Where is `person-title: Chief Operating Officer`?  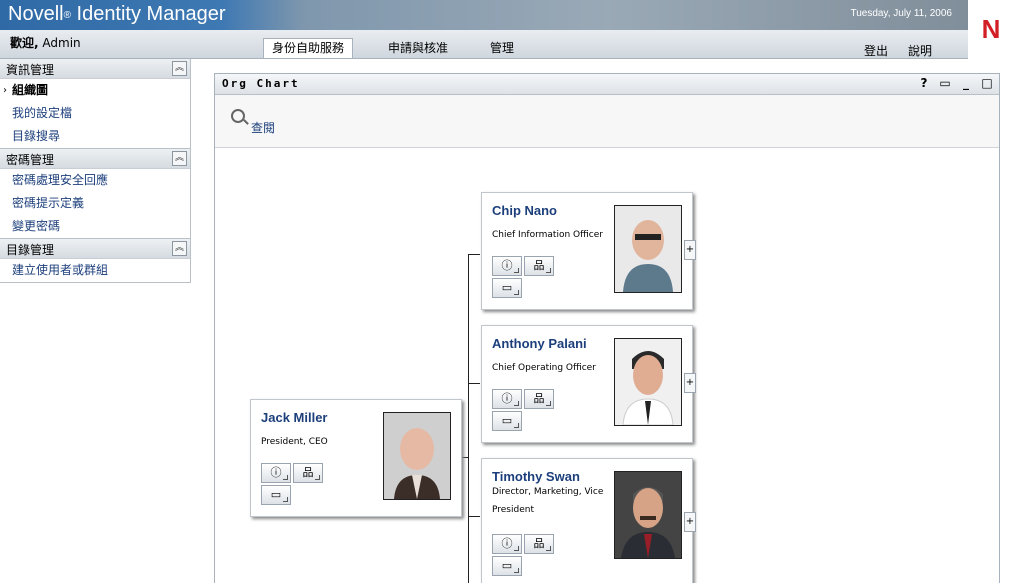
person-title: Chief Operating Officer is located at coordinates (544, 368).